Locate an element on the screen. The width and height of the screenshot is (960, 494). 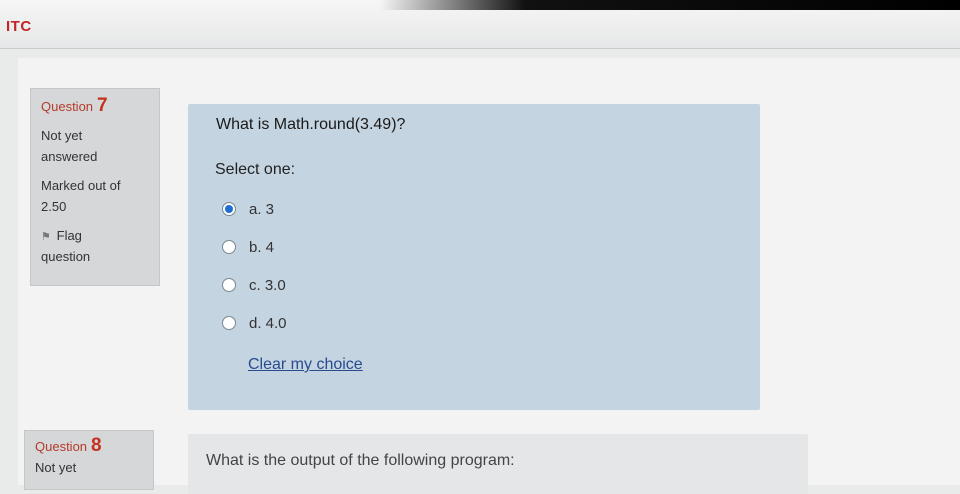
answer-option-d: d. 4.0 is located at coordinates (254, 323).